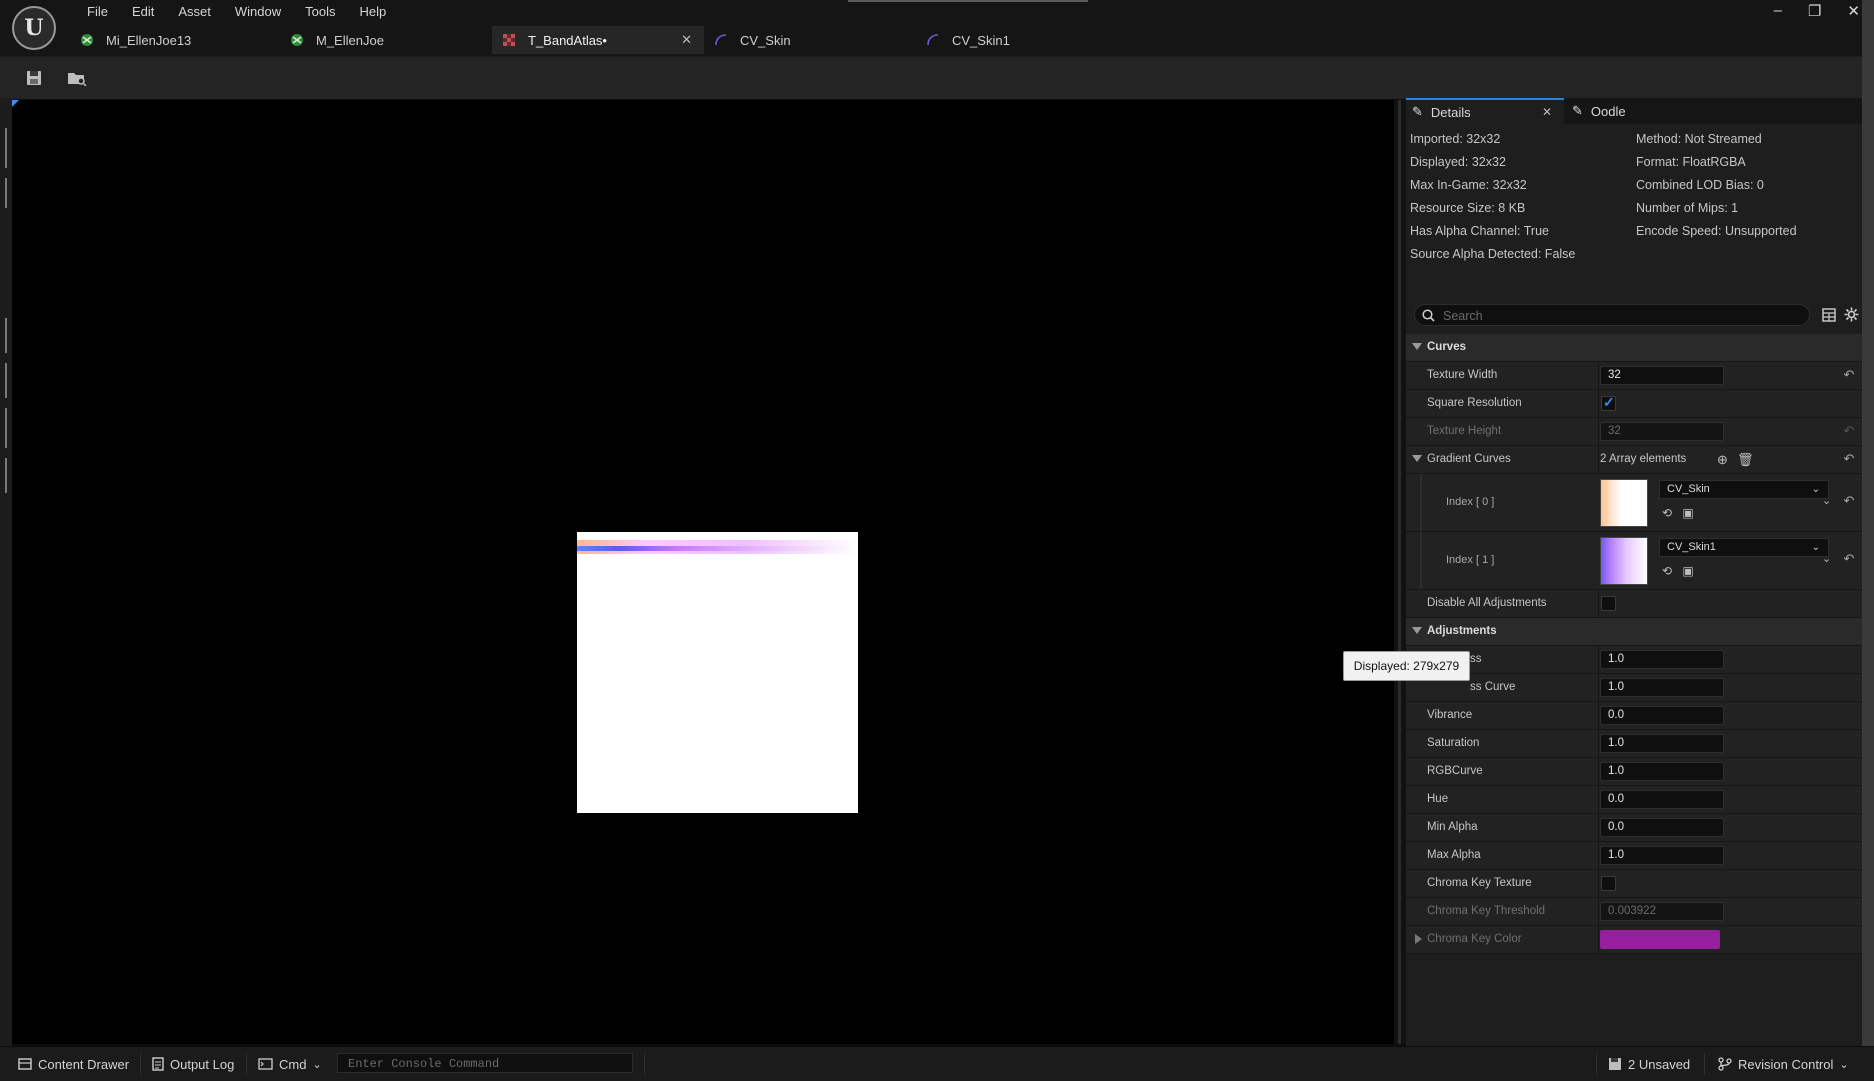 Image resolution: width=1874 pixels, height=1081 pixels. Describe the element at coordinates (1662, 743) in the screenshot. I see `saturation-input: 1.0` at that location.